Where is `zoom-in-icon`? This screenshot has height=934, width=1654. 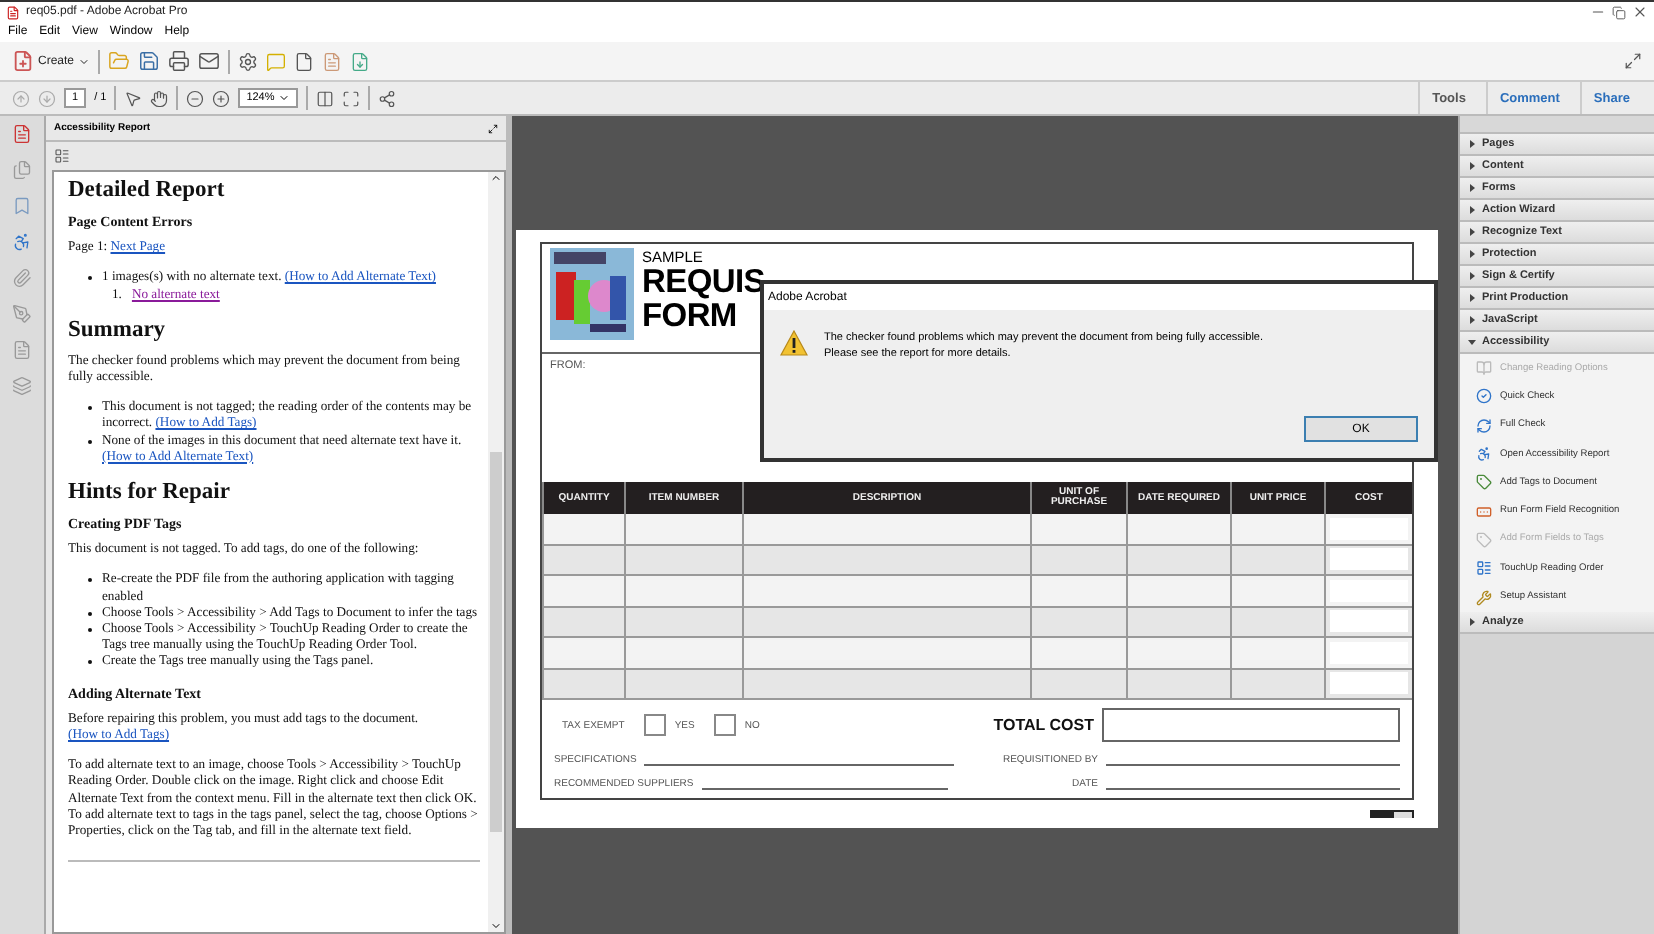 zoom-in-icon is located at coordinates (221, 98).